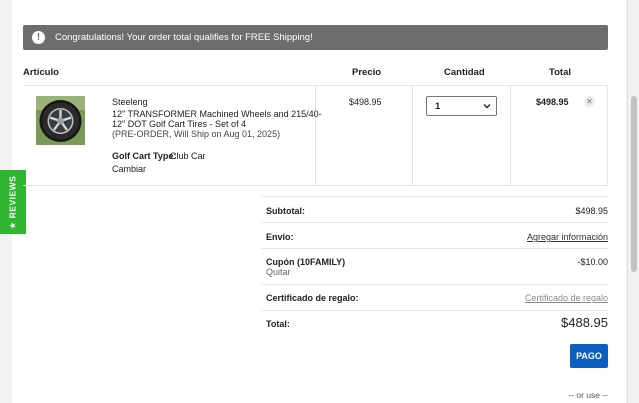  What do you see at coordinates (367, 72) in the screenshot?
I see `header-price: Precio` at bounding box center [367, 72].